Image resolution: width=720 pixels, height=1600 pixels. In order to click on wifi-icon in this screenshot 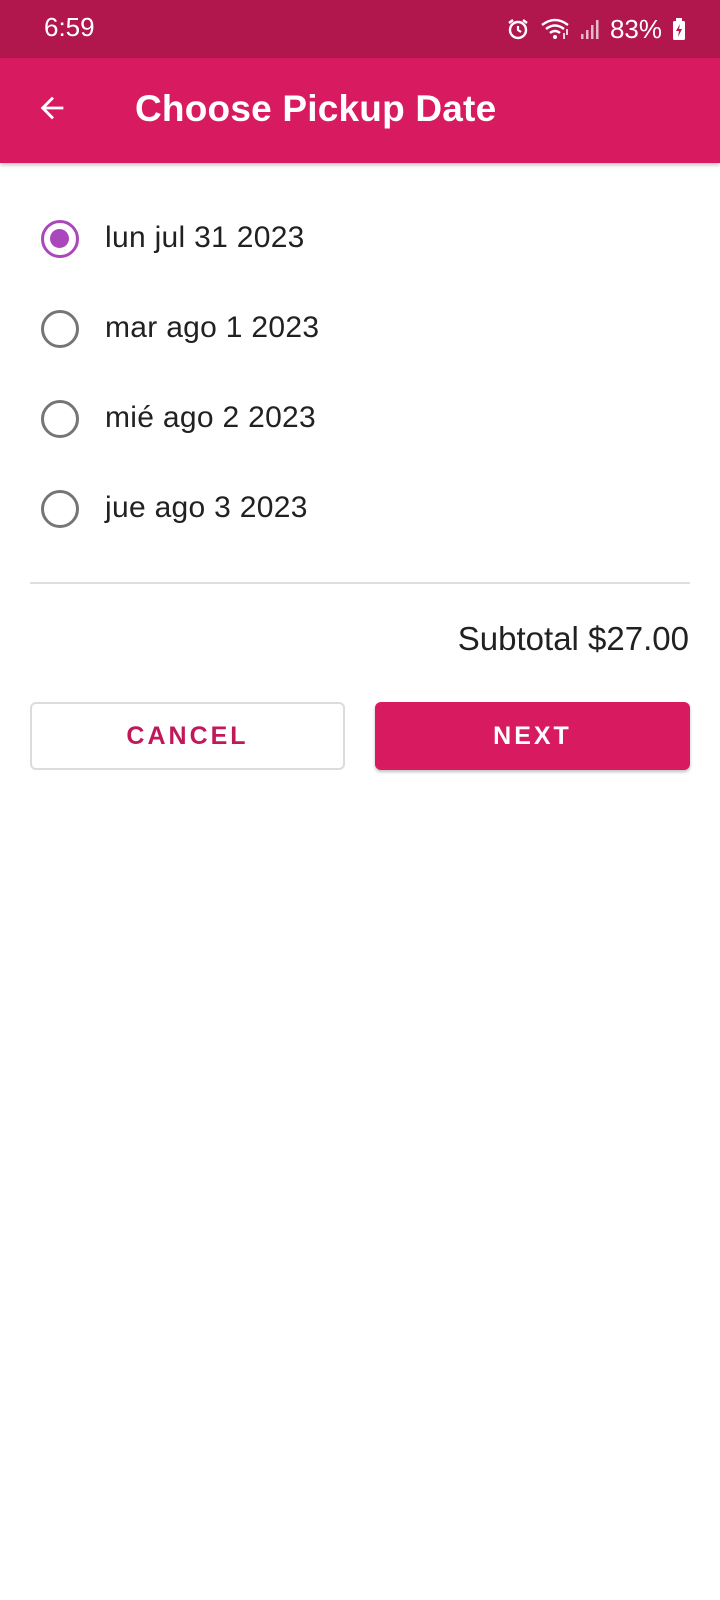, I will do `click(555, 29)`.